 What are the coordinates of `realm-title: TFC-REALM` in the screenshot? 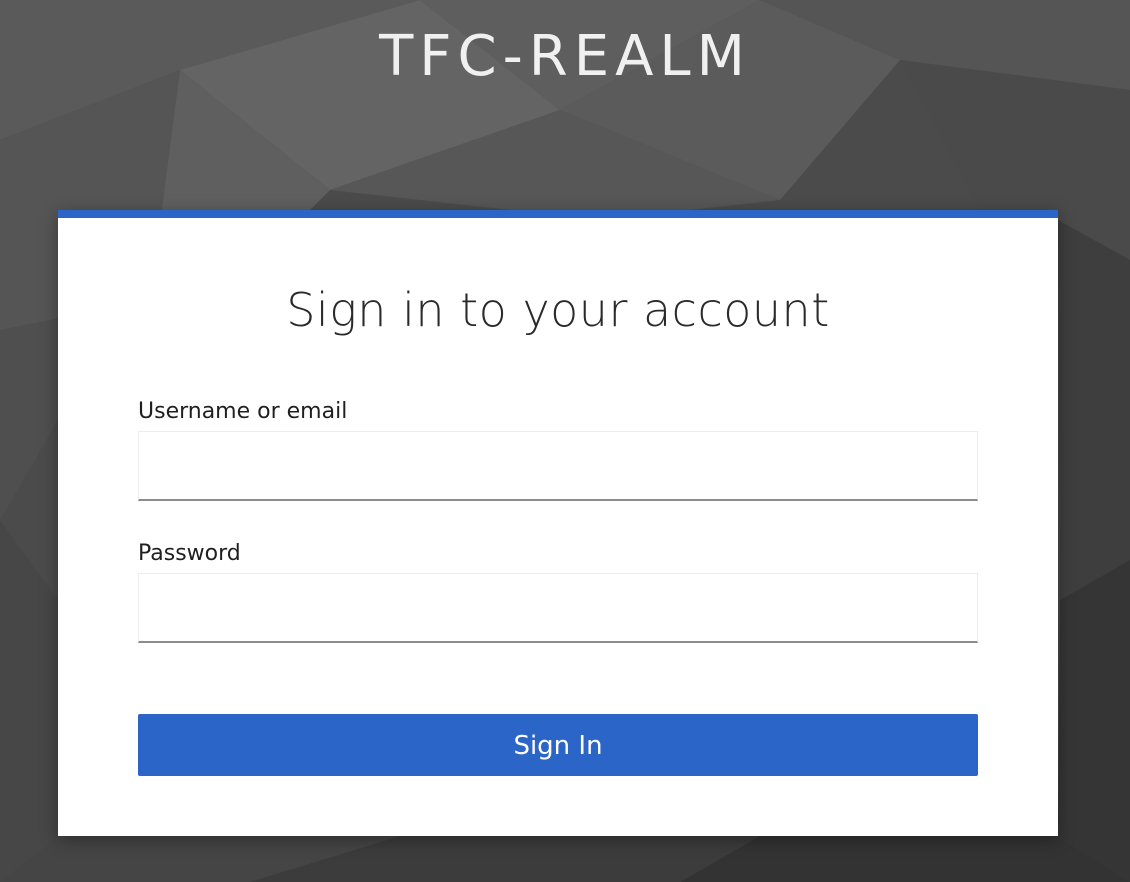 It's located at (565, 56).